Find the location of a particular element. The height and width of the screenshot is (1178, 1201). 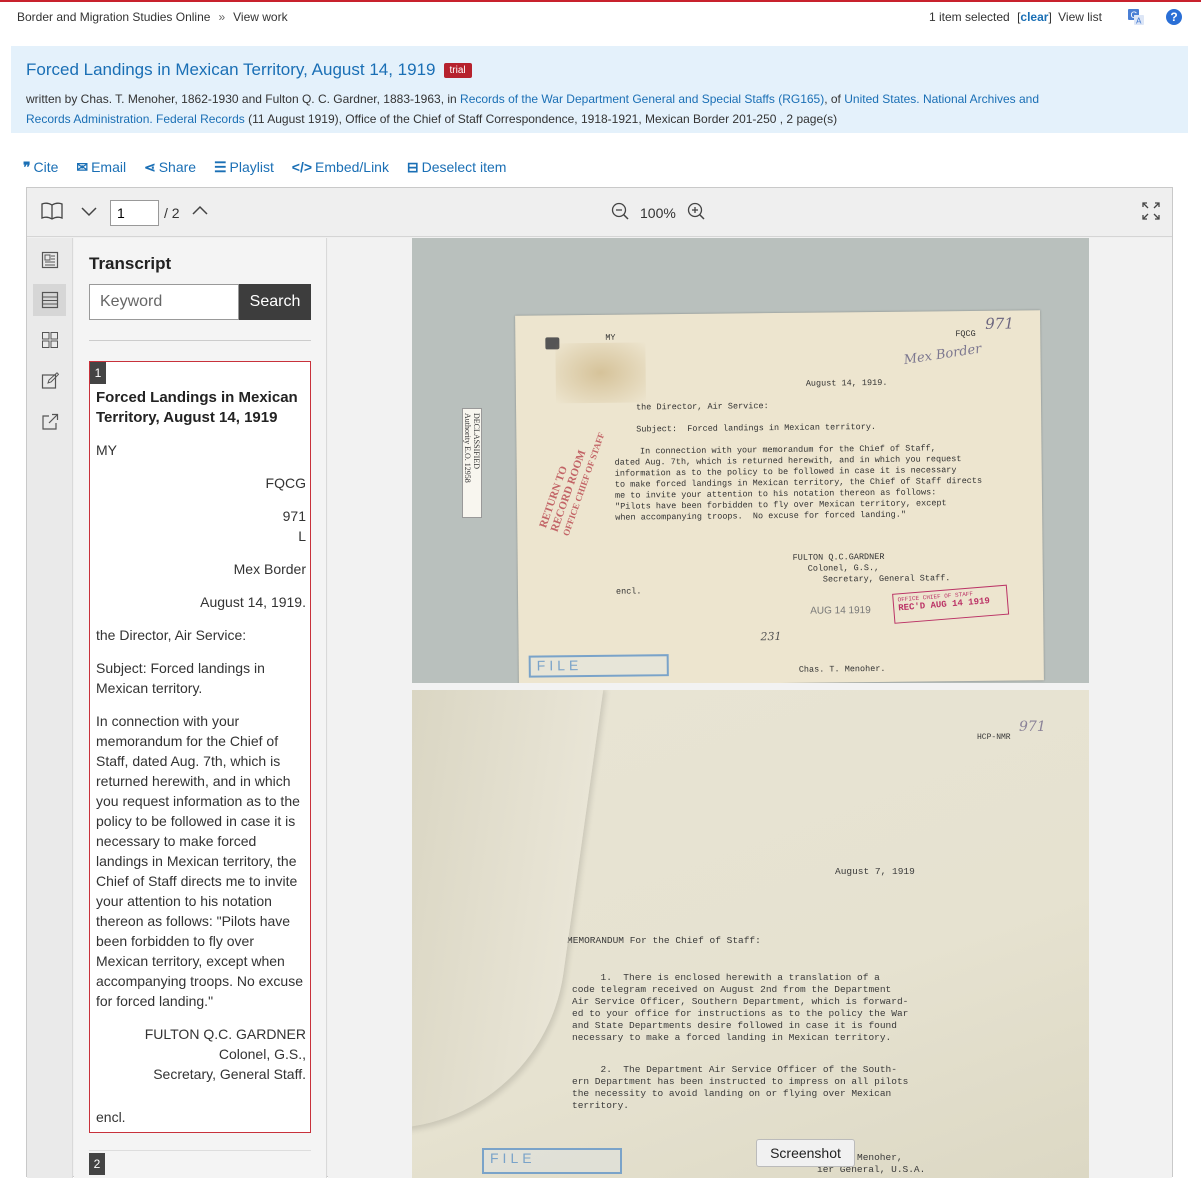

handwritten-note: 231 is located at coordinates (771, 636).